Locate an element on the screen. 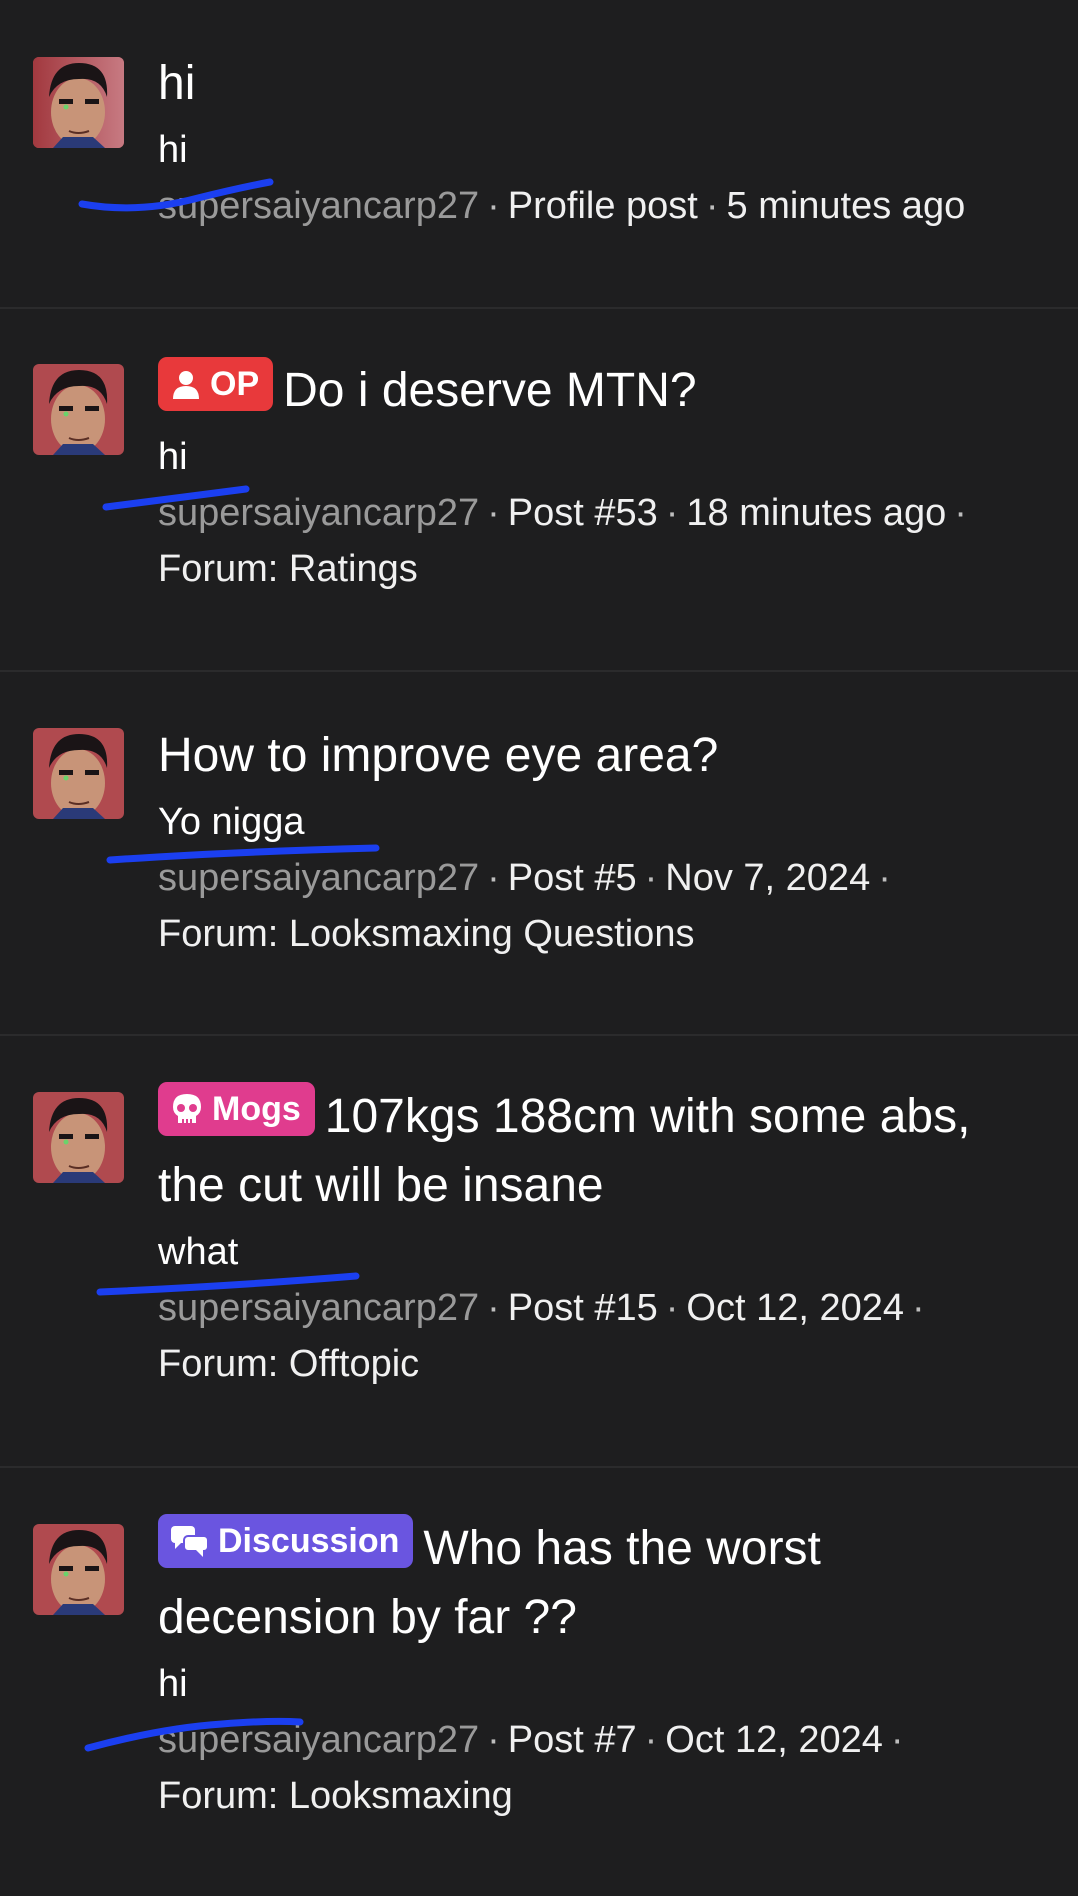  post-type: Post #53 is located at coordinates (582, 513).